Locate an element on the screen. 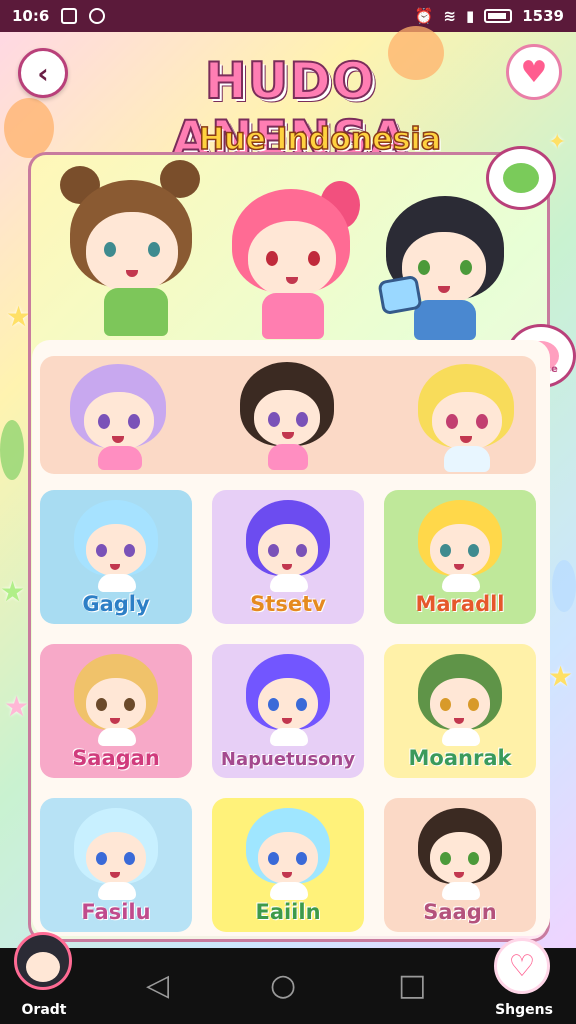 The image size is (576, 1024). status-bar: 10:6 ⏰ ≋ ▮ 1539 is located at coordinates (288, 16).